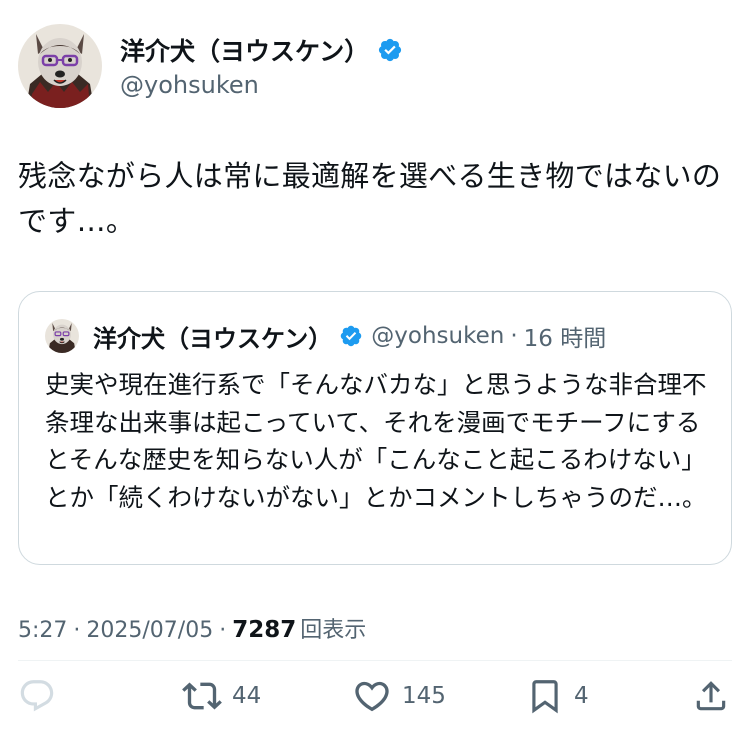 This screenshot has width=750, height=748. What do you see at coordinates (261, 85) in the screenshot?
I see `author-handle: @yohsuken` at bounding box center [261, 85].